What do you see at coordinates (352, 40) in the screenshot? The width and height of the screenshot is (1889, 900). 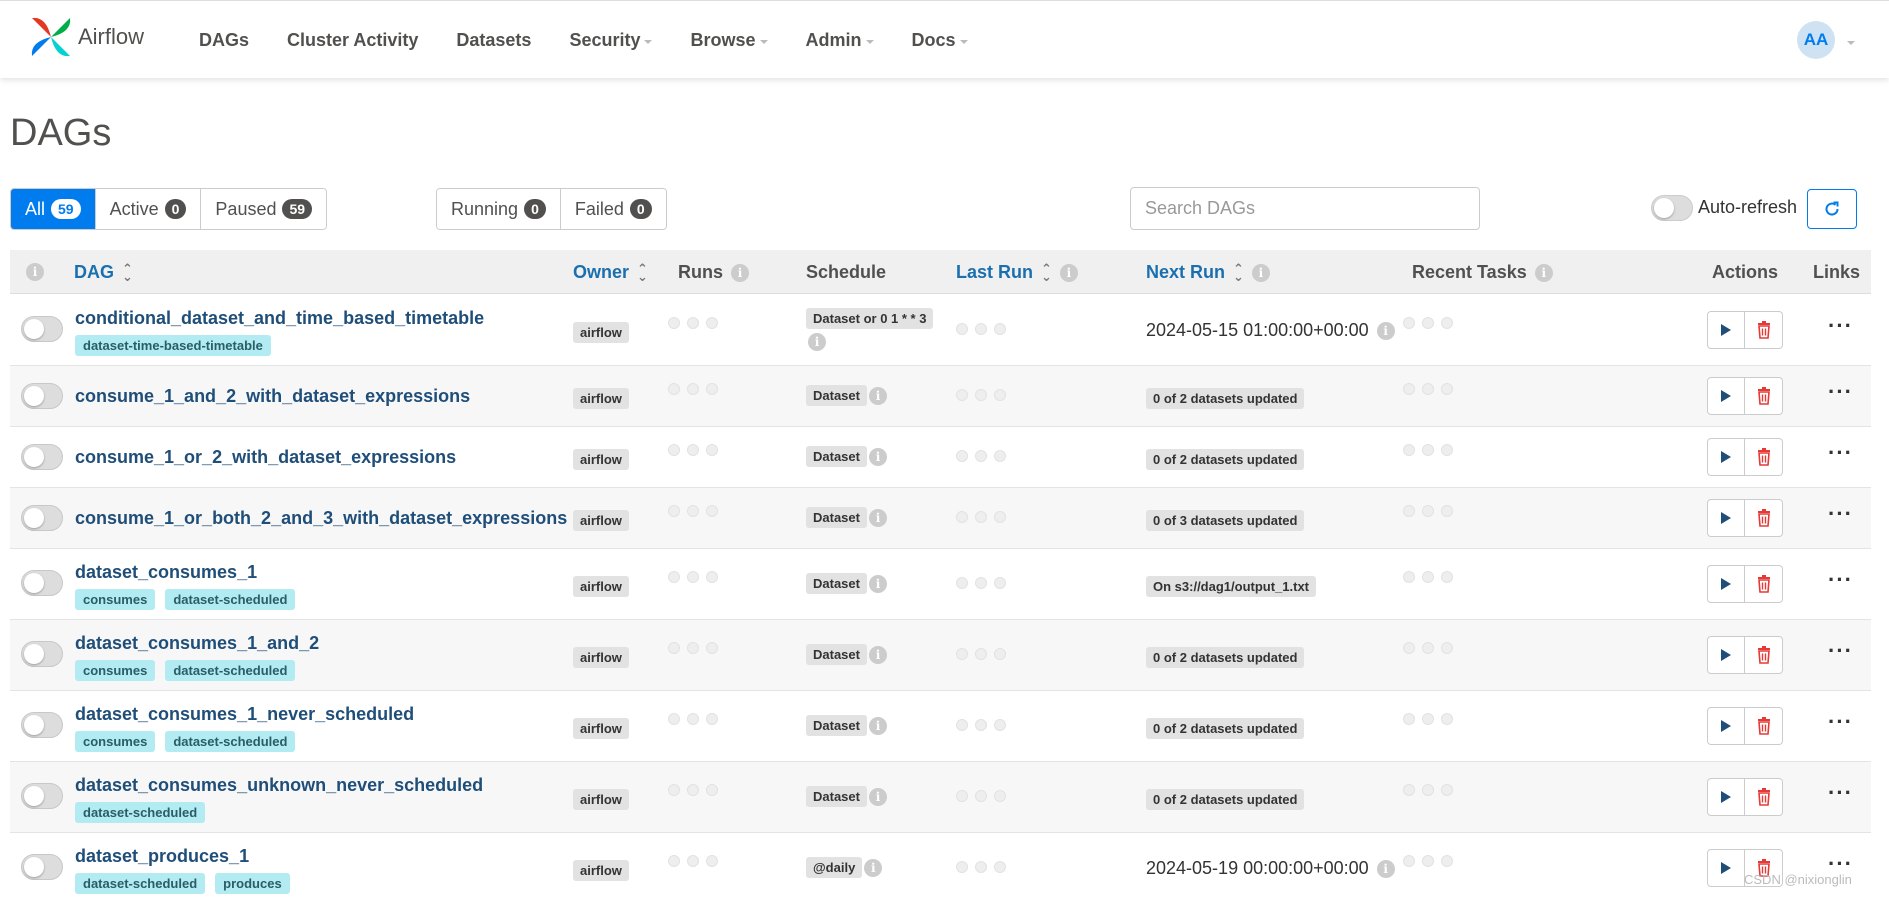 I see `nav-item-cluster-activity: Cluster Activity` at bounding box center [352, 40].